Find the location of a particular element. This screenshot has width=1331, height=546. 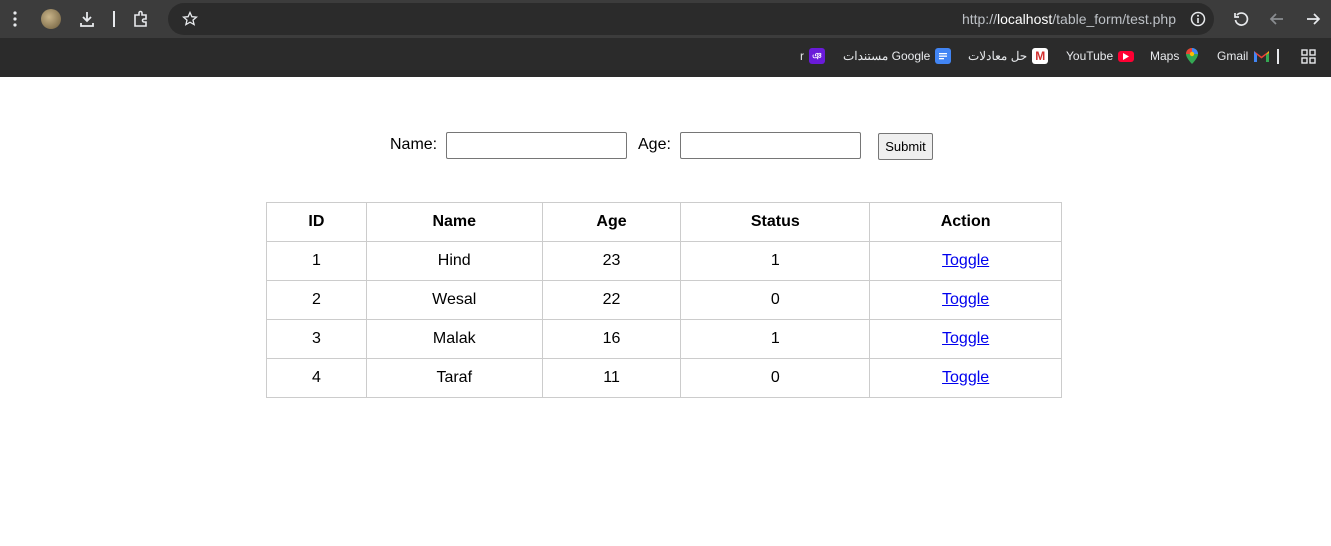

header-status: Status is located at coordinates (775, 222).